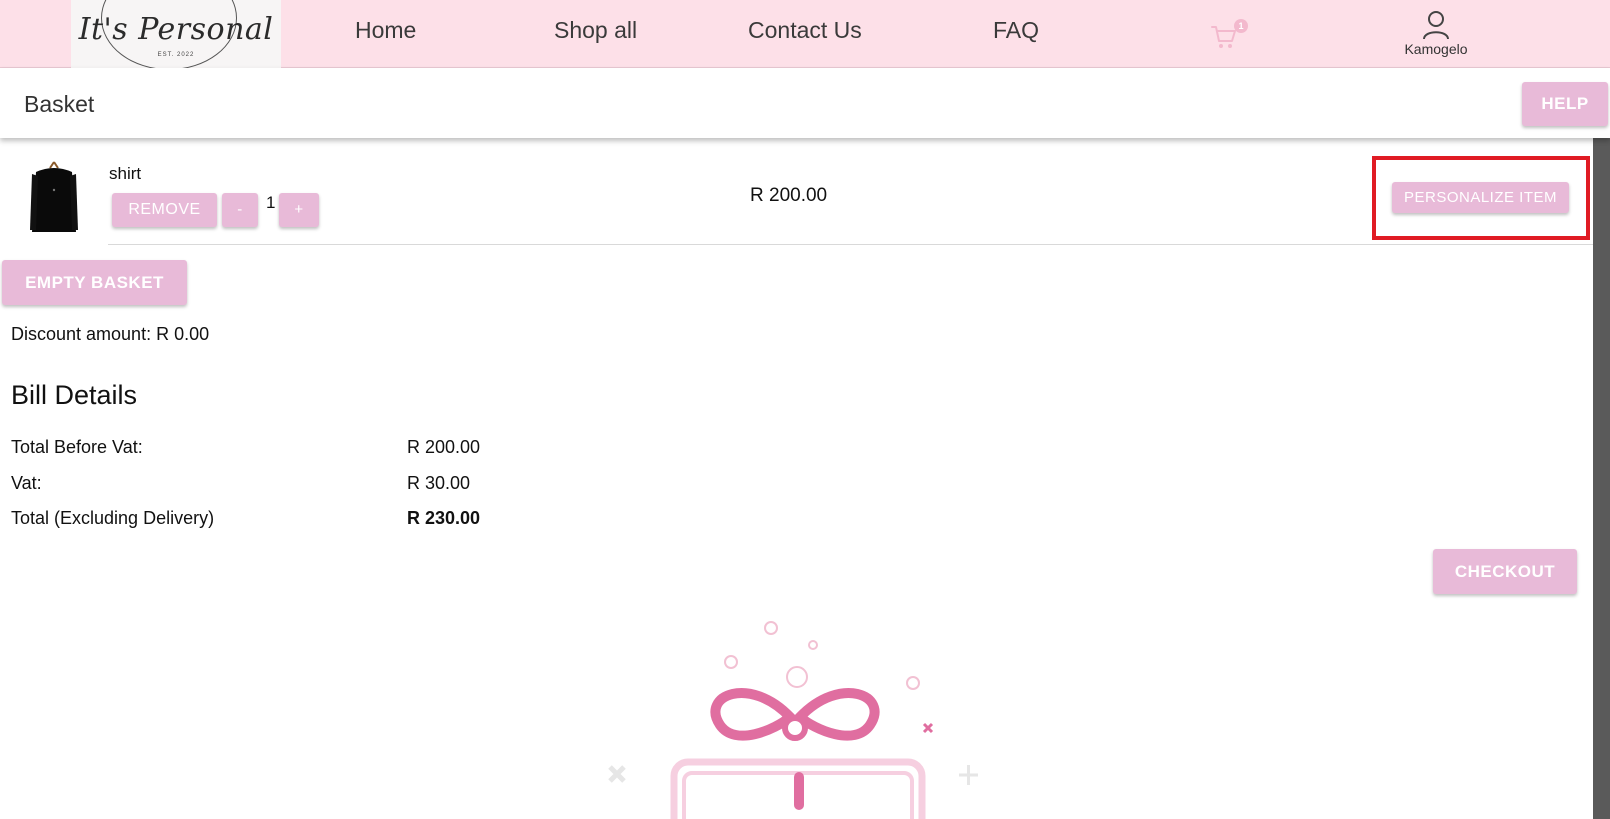 Image resolution: width=1610 pixels, height=819 pixels. Describe the element at coordinates (176, 55) in the screenshot. I see `logo-est-text: EST. 2022` at that location.